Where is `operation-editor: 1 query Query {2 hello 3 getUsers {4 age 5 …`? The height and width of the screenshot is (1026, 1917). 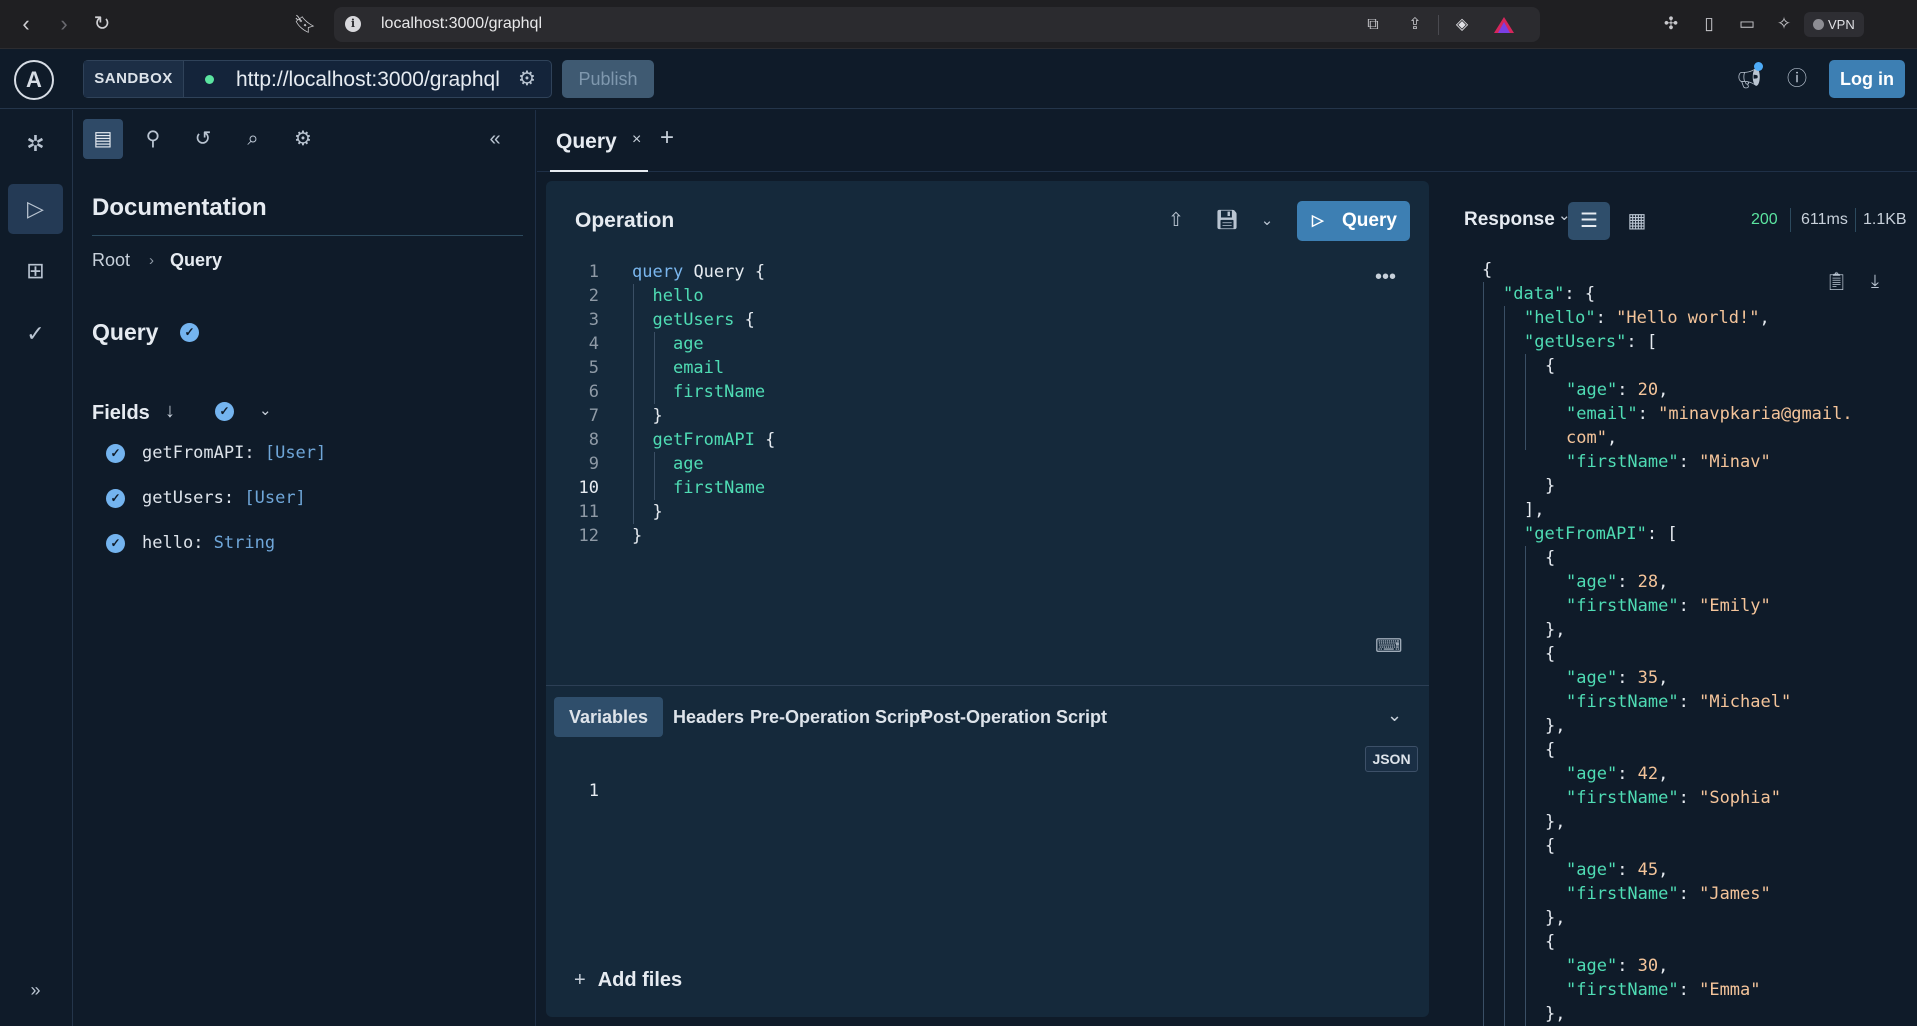
operation-editor: 1 query Query {2 hello 3 getUsers {4 age 5 … is located at coordinates (956, 410).